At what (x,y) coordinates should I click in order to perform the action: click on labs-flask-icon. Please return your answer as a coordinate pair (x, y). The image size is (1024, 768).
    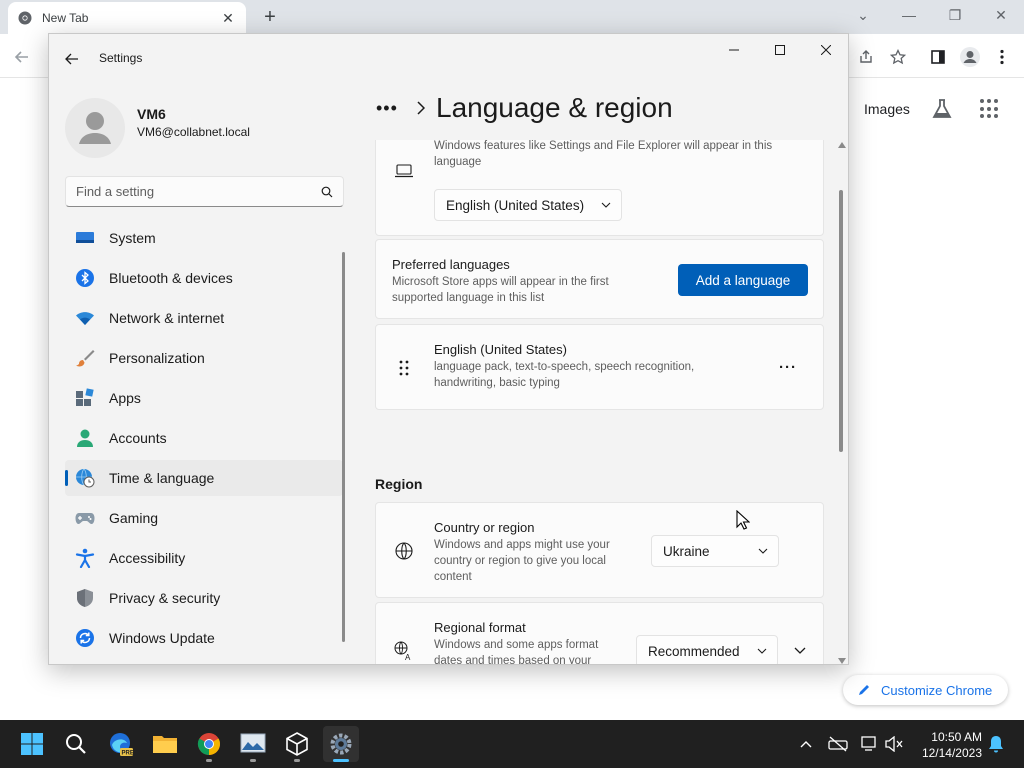
    Looking at the image, I should click on (942, 109).